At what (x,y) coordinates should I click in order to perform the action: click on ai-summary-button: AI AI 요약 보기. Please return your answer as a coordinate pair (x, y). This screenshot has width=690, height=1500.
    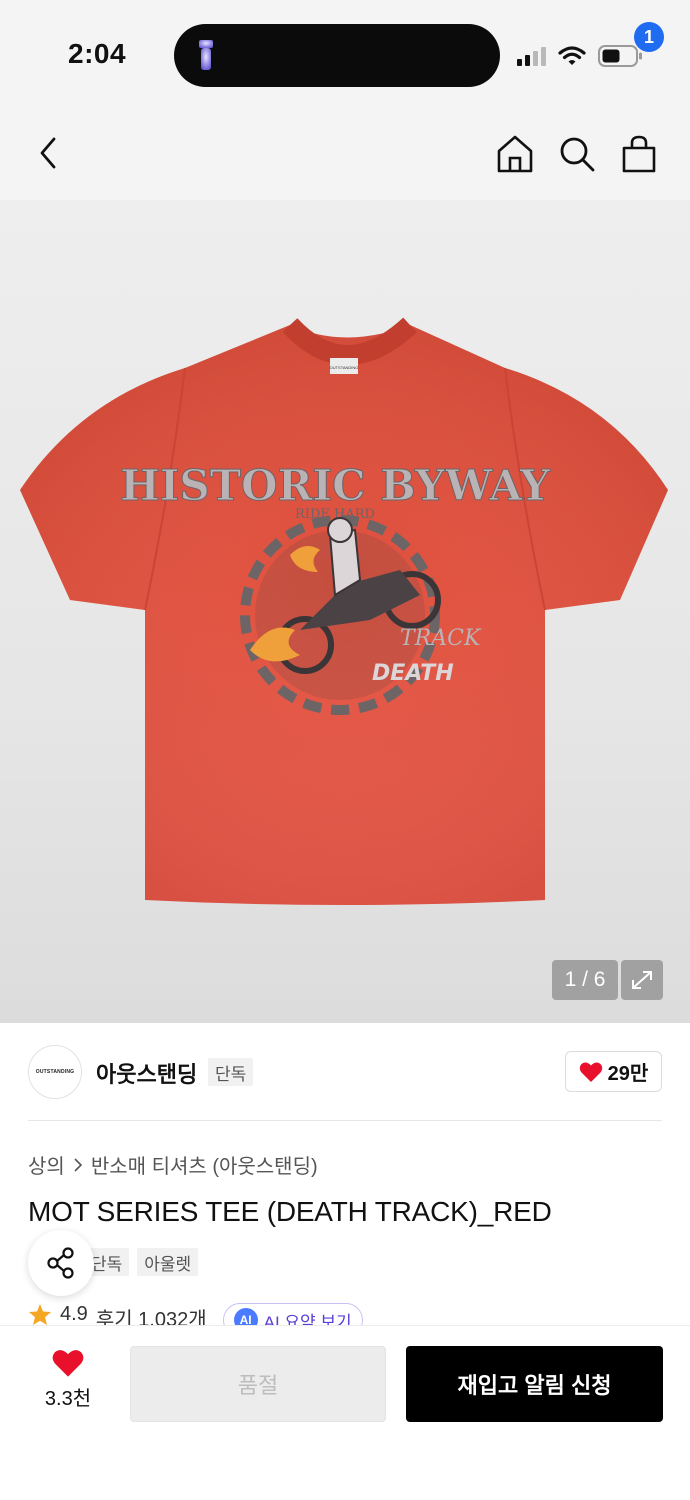
    Looking at the image, I should click on (292, 1315).